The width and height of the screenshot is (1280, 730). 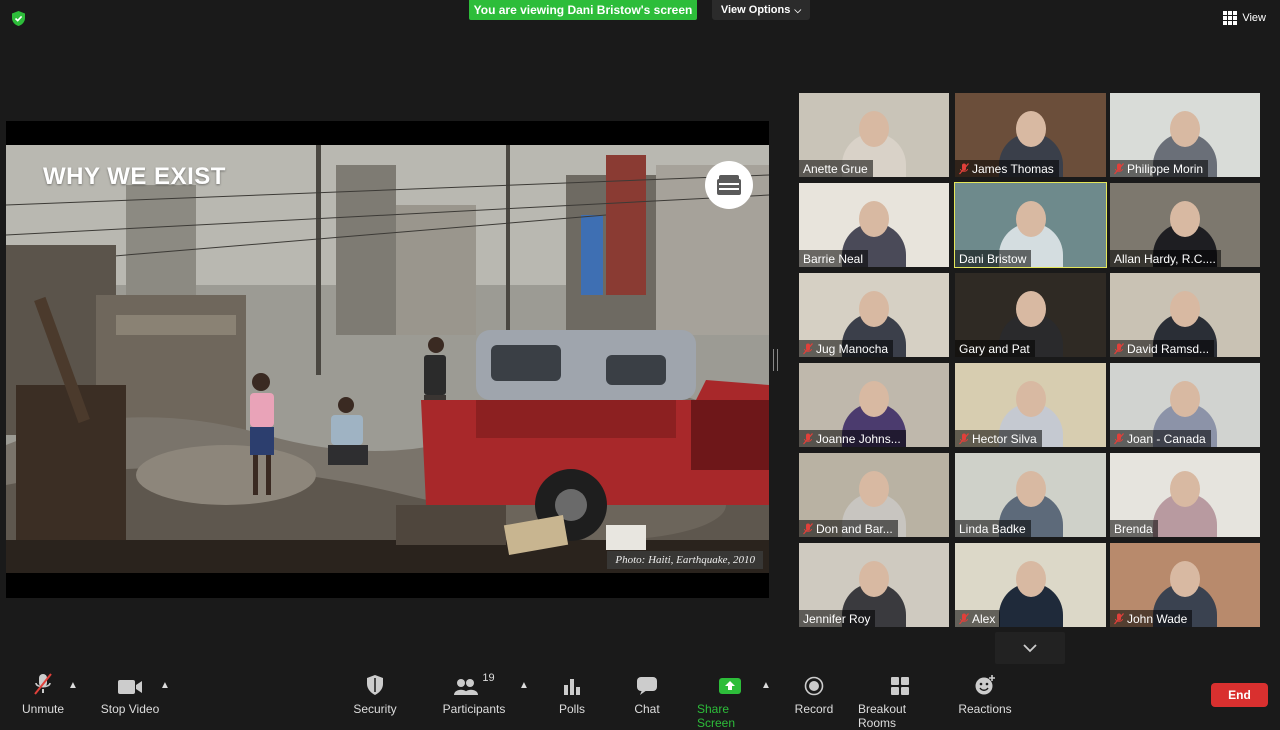 I want to click on participant-tile: Linda Badke, so click(x=1030, y=495).